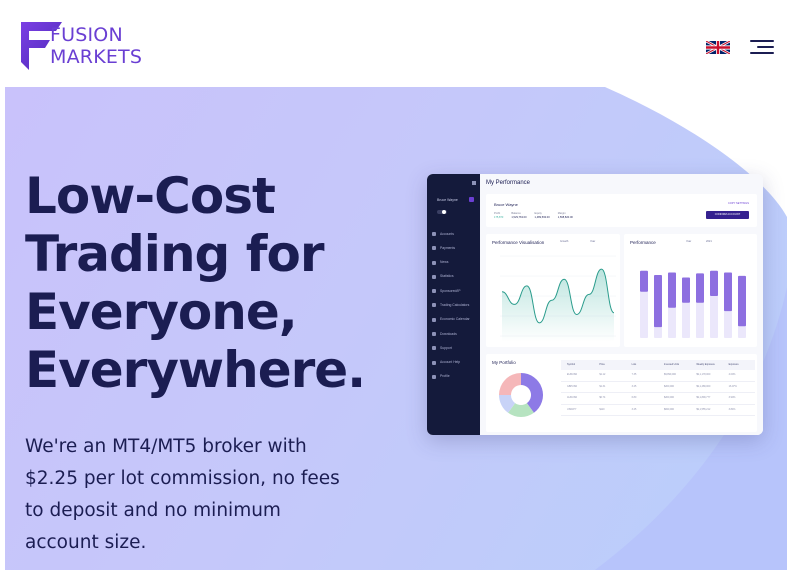 This screenshot has width=787, height=570. I want to click on year-filter: Year, so click(689, 241).